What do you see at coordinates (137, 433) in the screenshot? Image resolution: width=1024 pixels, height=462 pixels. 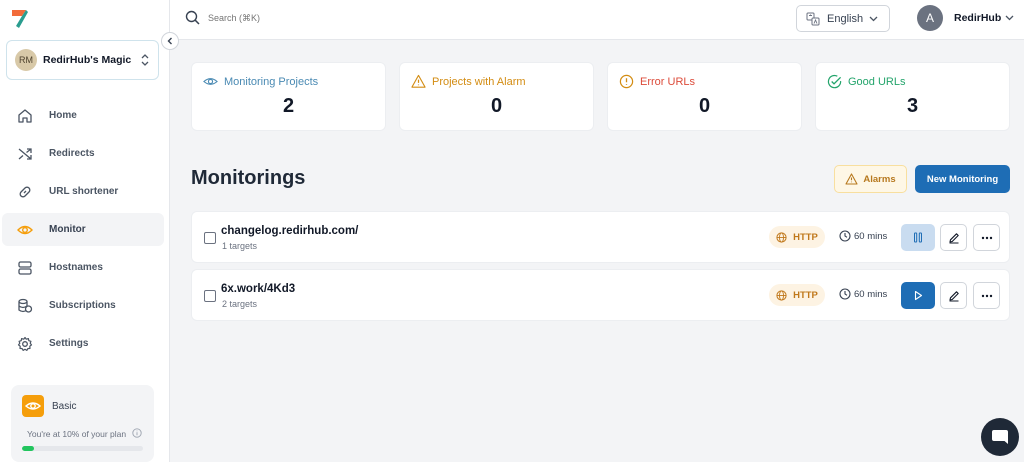 I see `info-icon` at bounding box center [137, 433].